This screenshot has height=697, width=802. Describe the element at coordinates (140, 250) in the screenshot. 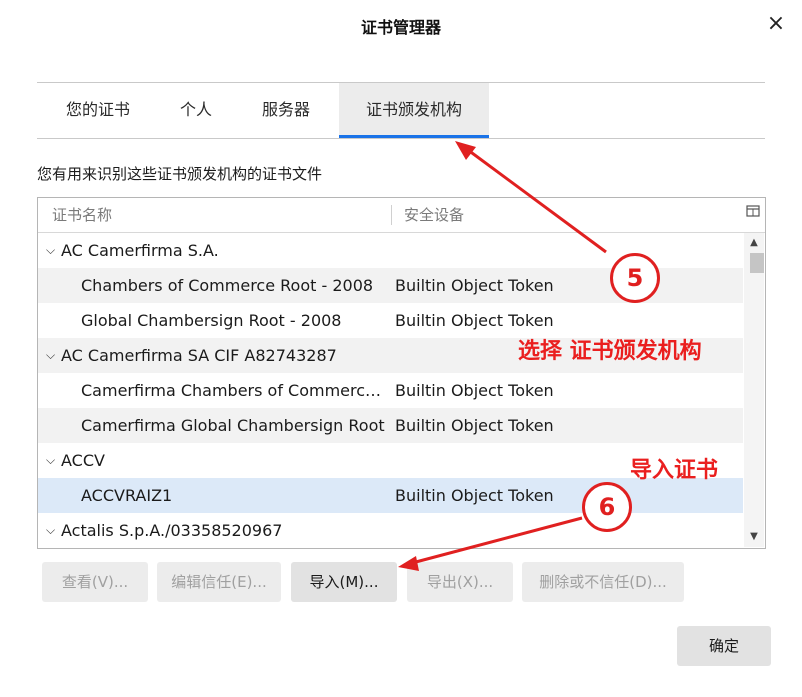

I see `row-name: AC Camerfirma S.A.` at that location.